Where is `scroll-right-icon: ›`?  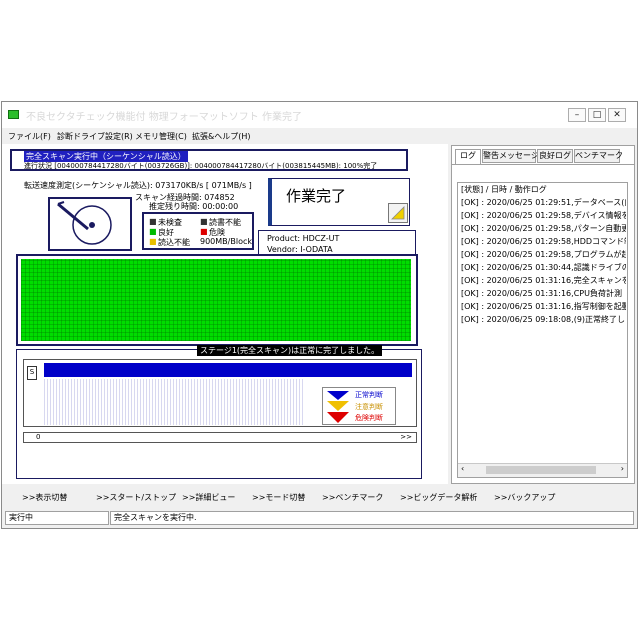
scroll-right-icon: › is located at coordinates (622, 468).